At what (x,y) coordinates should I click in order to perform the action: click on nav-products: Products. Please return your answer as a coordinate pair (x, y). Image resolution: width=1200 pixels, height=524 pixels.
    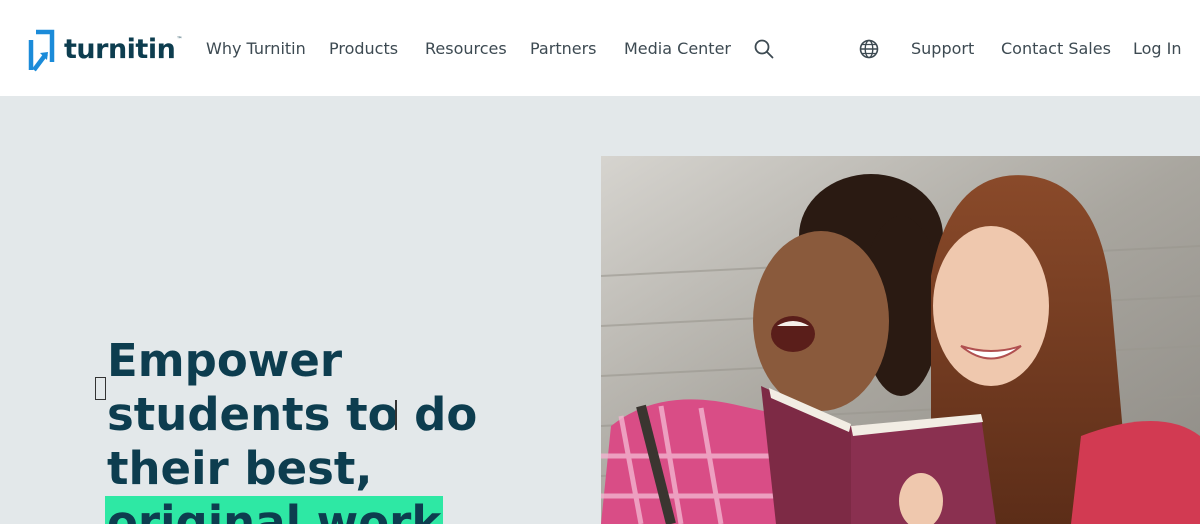
    Looking at the image, I should click on (363, 49).